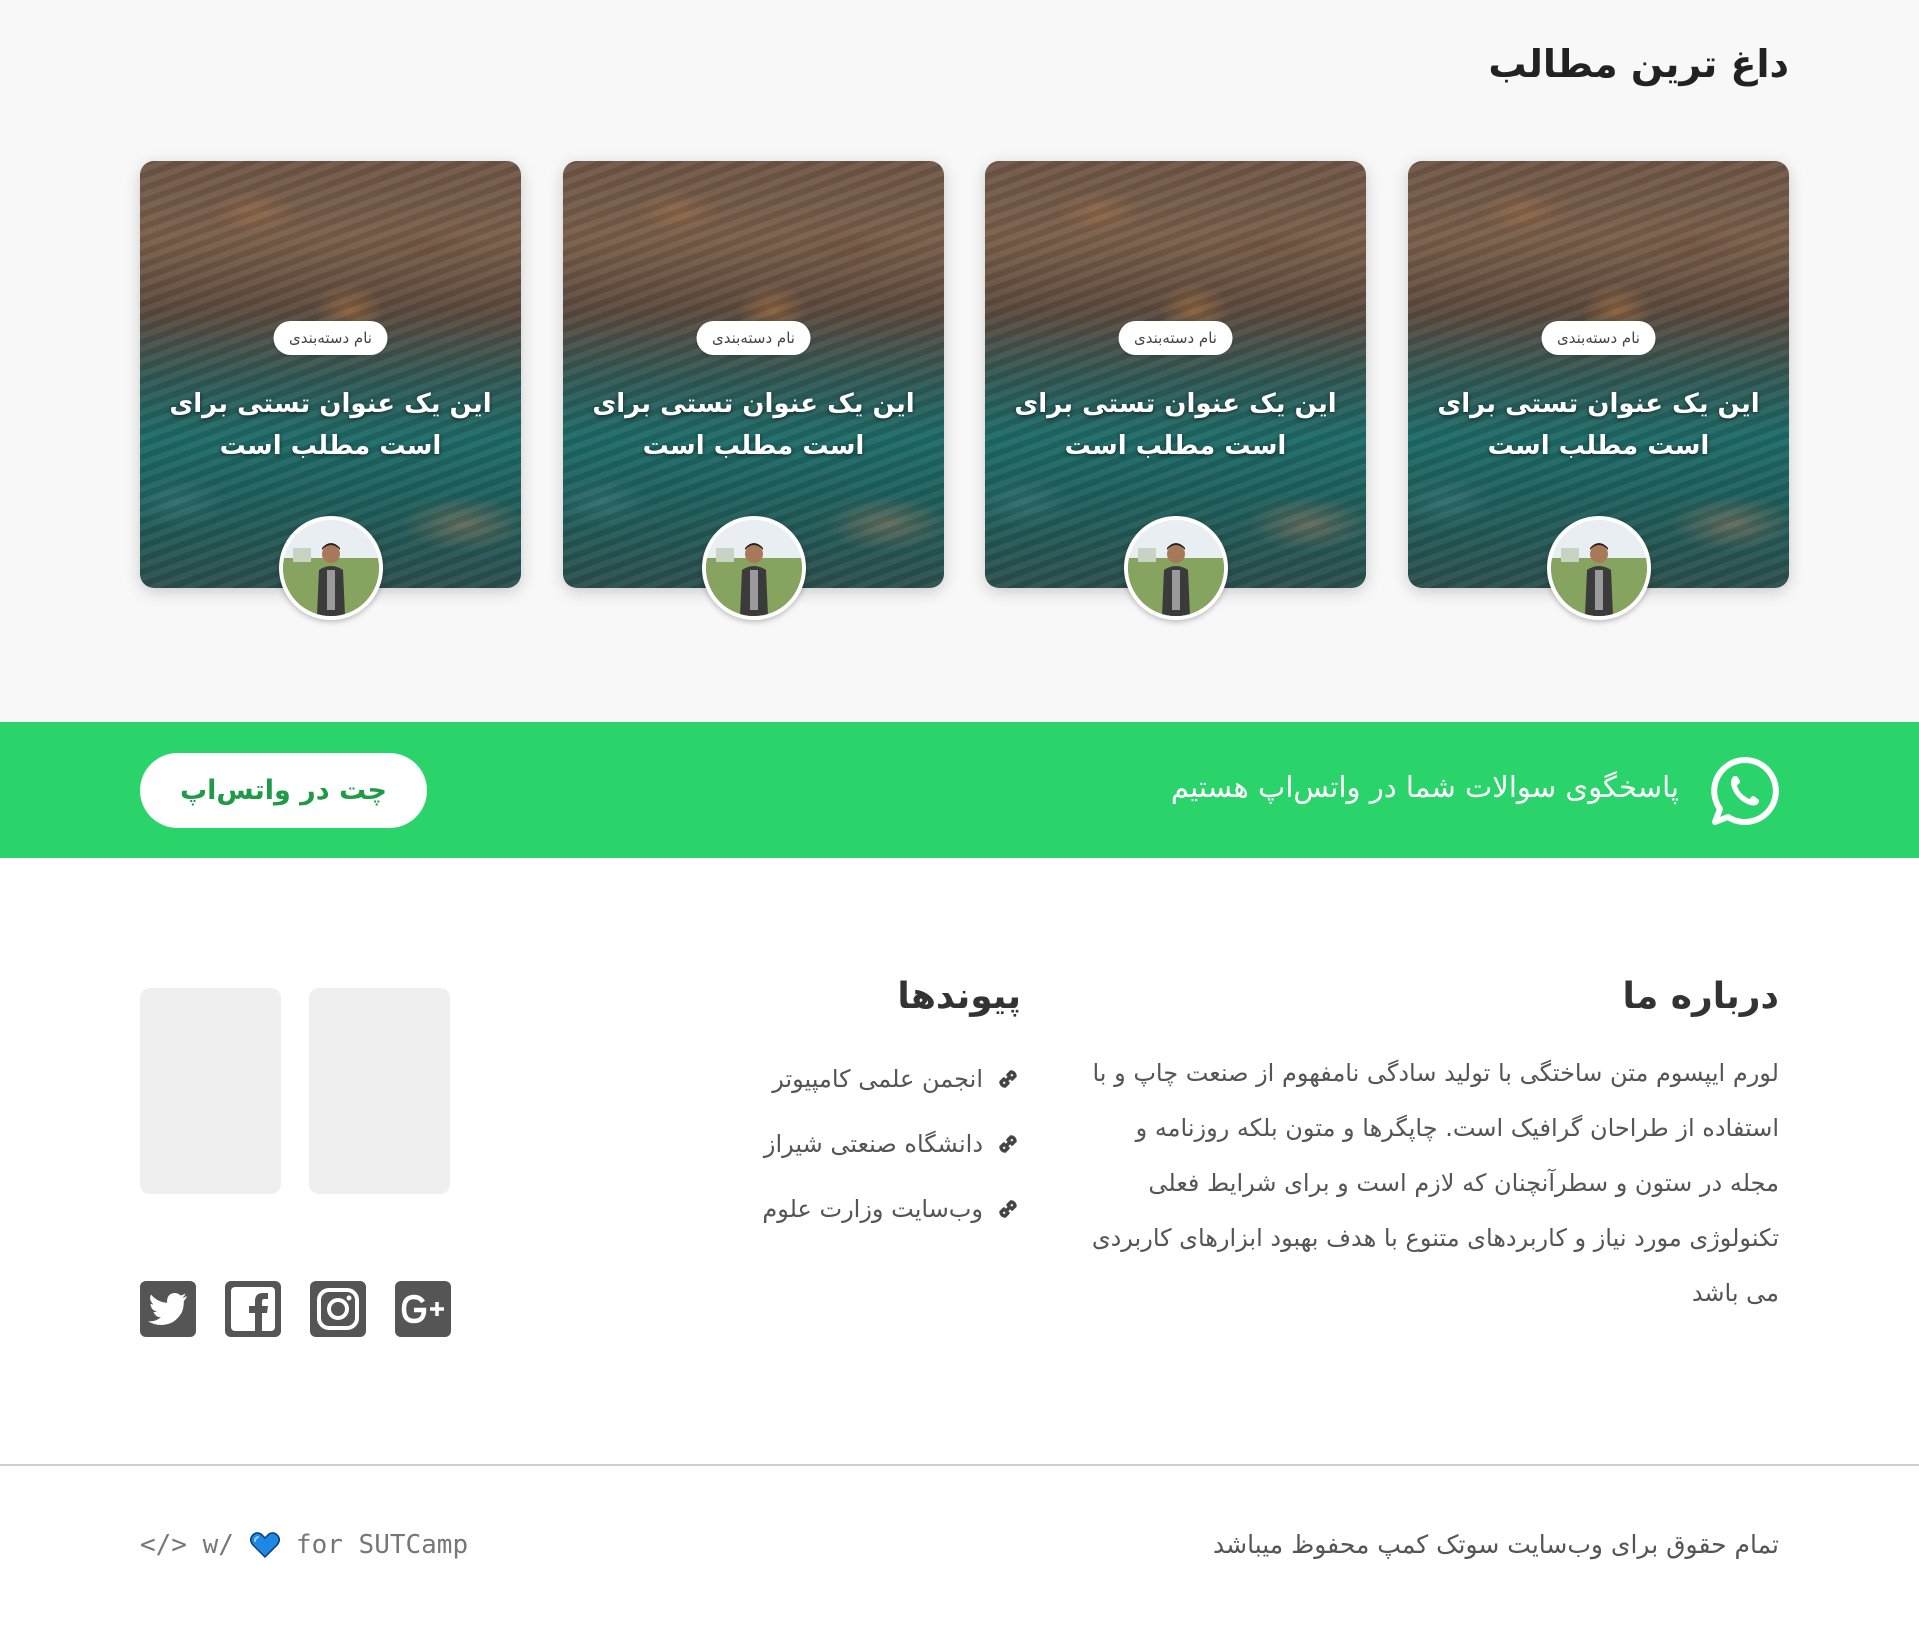  What do you see at coordinates (872, 1208) in the screenshot?
I see `footer-link-label: وب‌سایت وزارت علوم` at bounding box center [872, 1208].